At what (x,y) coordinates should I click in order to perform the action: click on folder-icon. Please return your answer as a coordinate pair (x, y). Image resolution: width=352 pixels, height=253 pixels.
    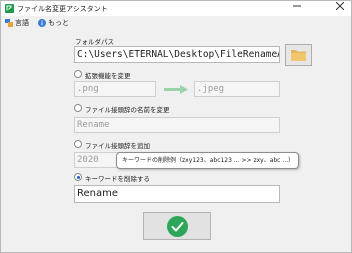
    Looking at the image, I should click on (299, 56).